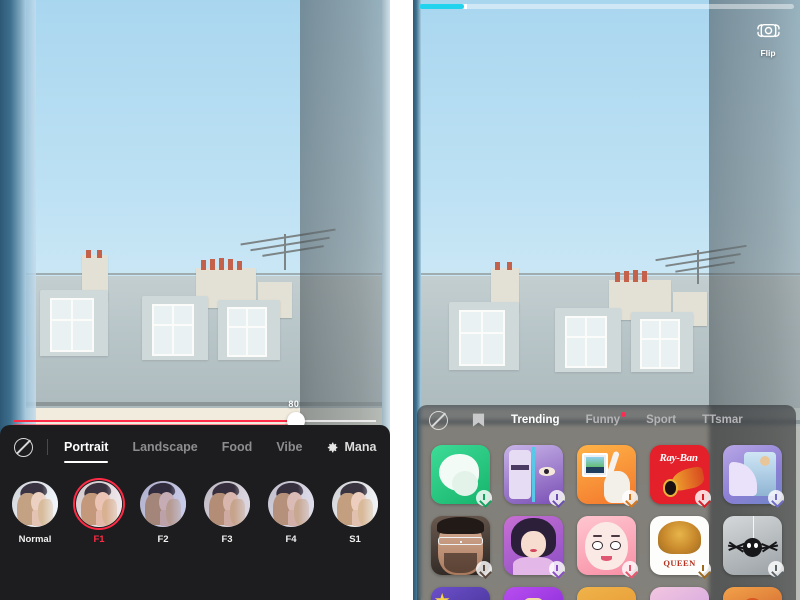  Describe the element at coordinates (86, 451) in the screenshot. I see `filter-tab-portrait: Portrait` at that location.